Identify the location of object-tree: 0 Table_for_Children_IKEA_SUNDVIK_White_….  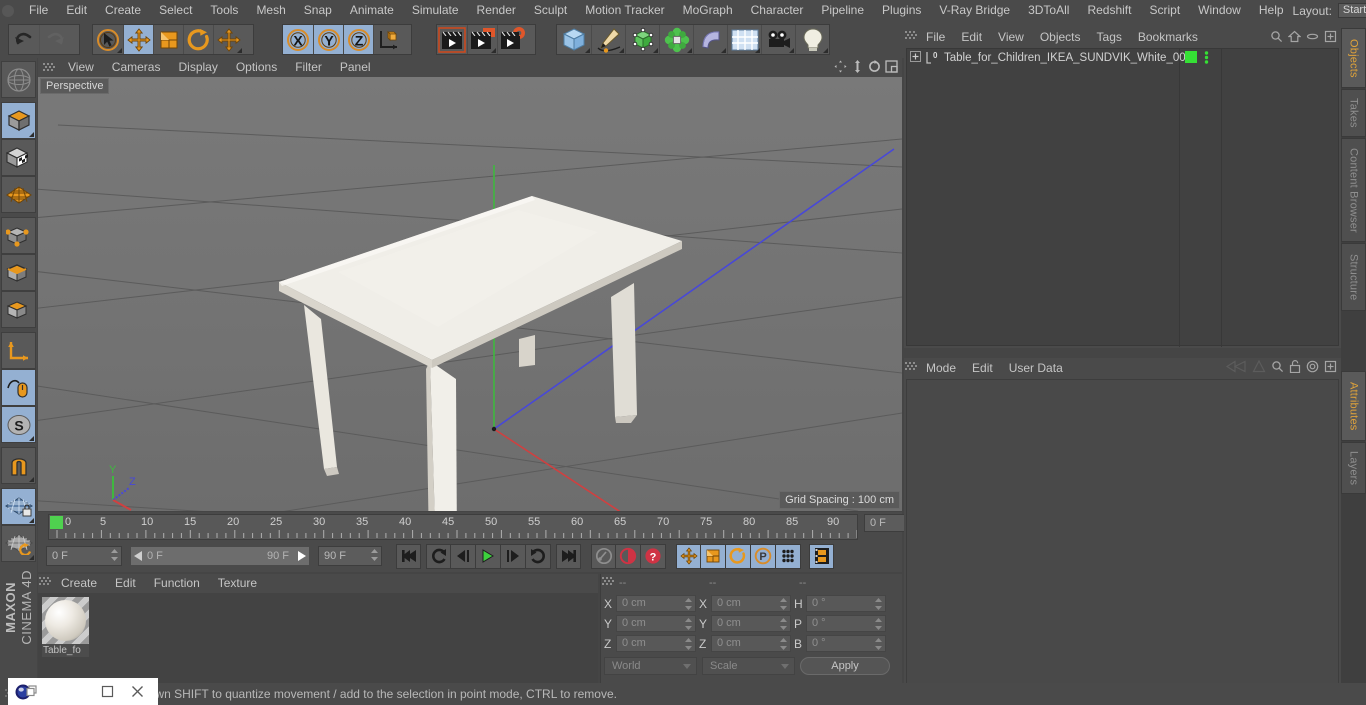
(1122, 197).